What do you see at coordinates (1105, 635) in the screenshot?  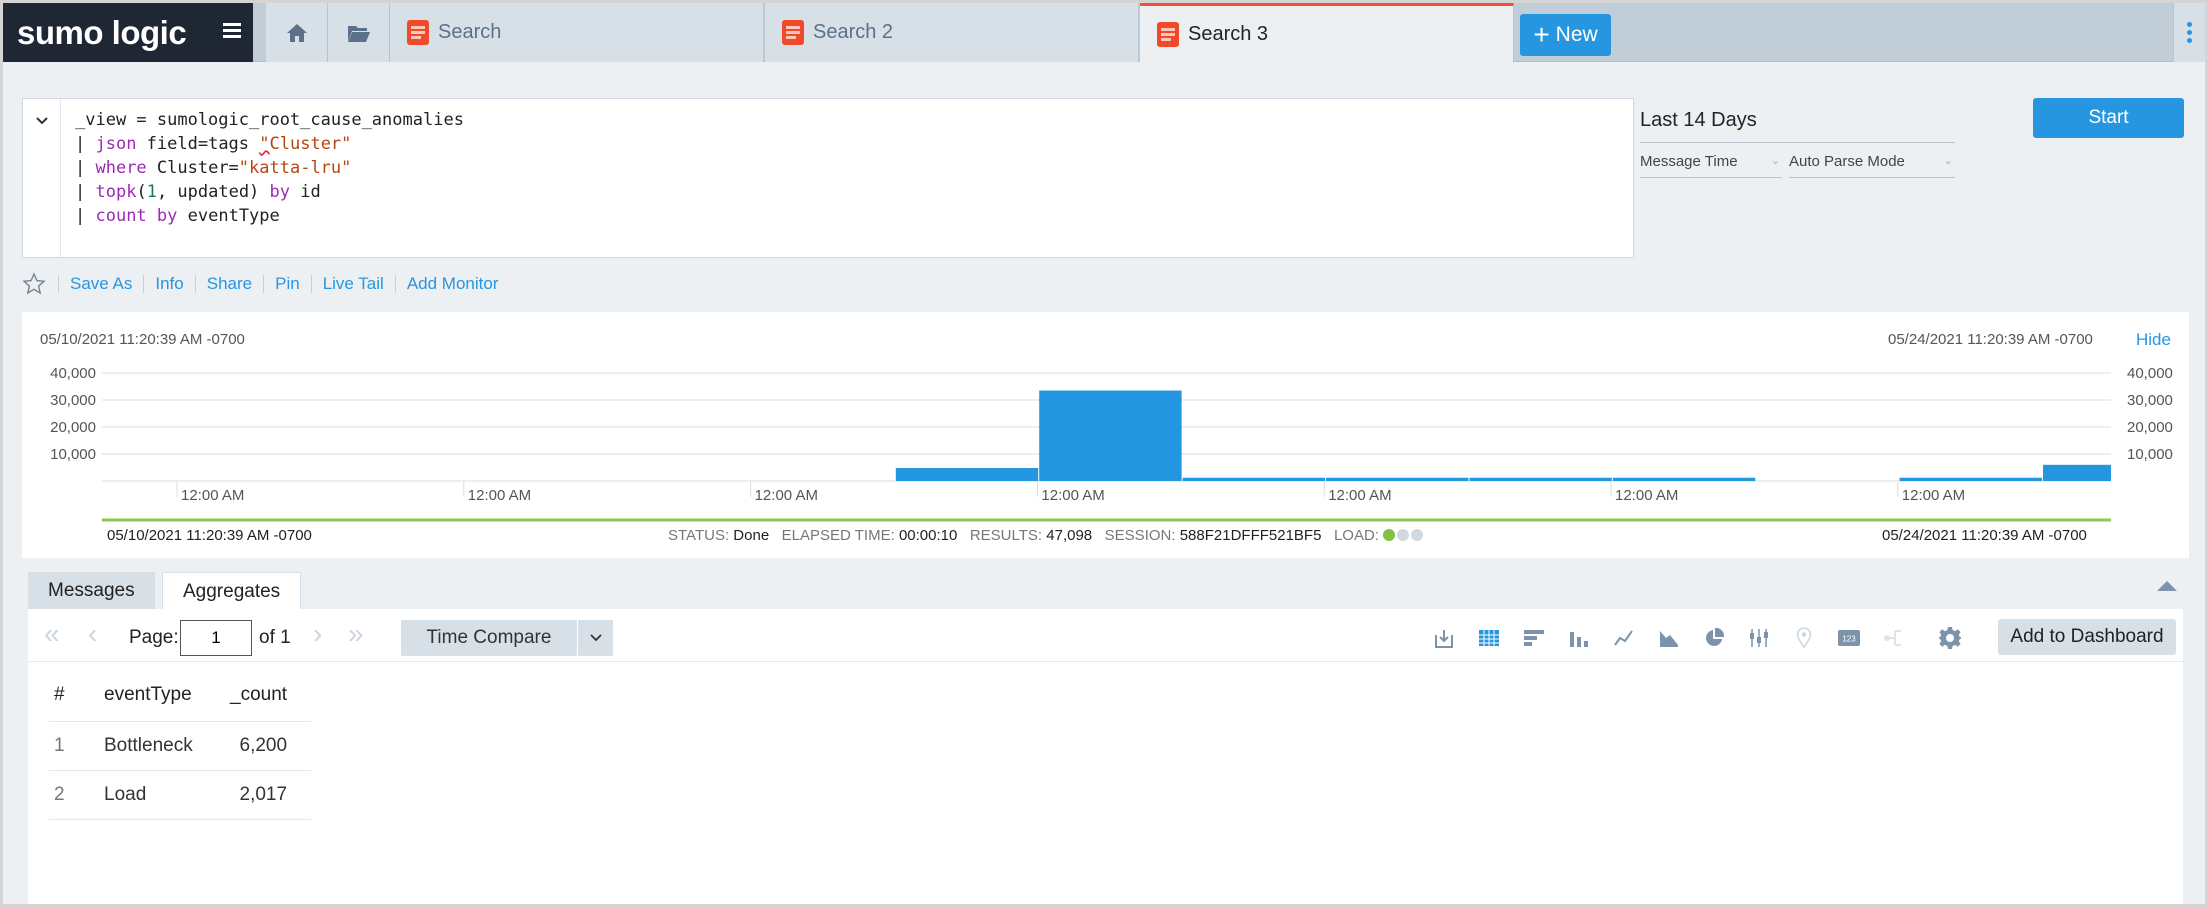 I see `results-toolbar: « ‹ Page: of 1 › » Time Compare 123 A` at bounding box center [1105, 635].